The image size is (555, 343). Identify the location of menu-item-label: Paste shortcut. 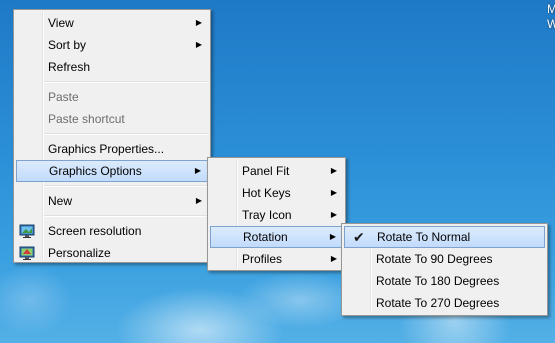
(86, 119).